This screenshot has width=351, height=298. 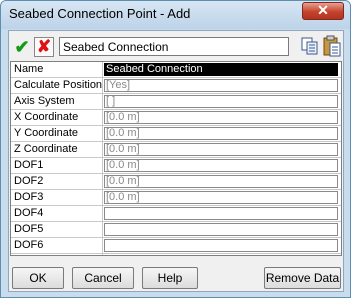 I want to click on property-row-name: Name Seabed Connection, so click(x=176, y=70).